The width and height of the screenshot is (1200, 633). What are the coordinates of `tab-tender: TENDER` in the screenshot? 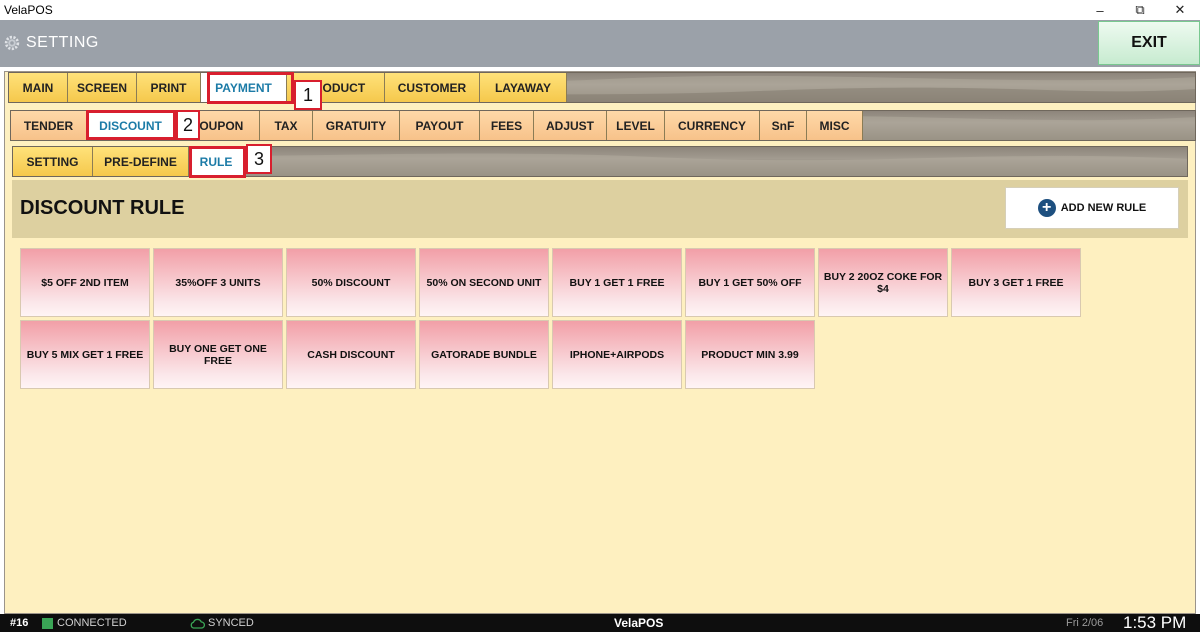 It's located at (49, 125).